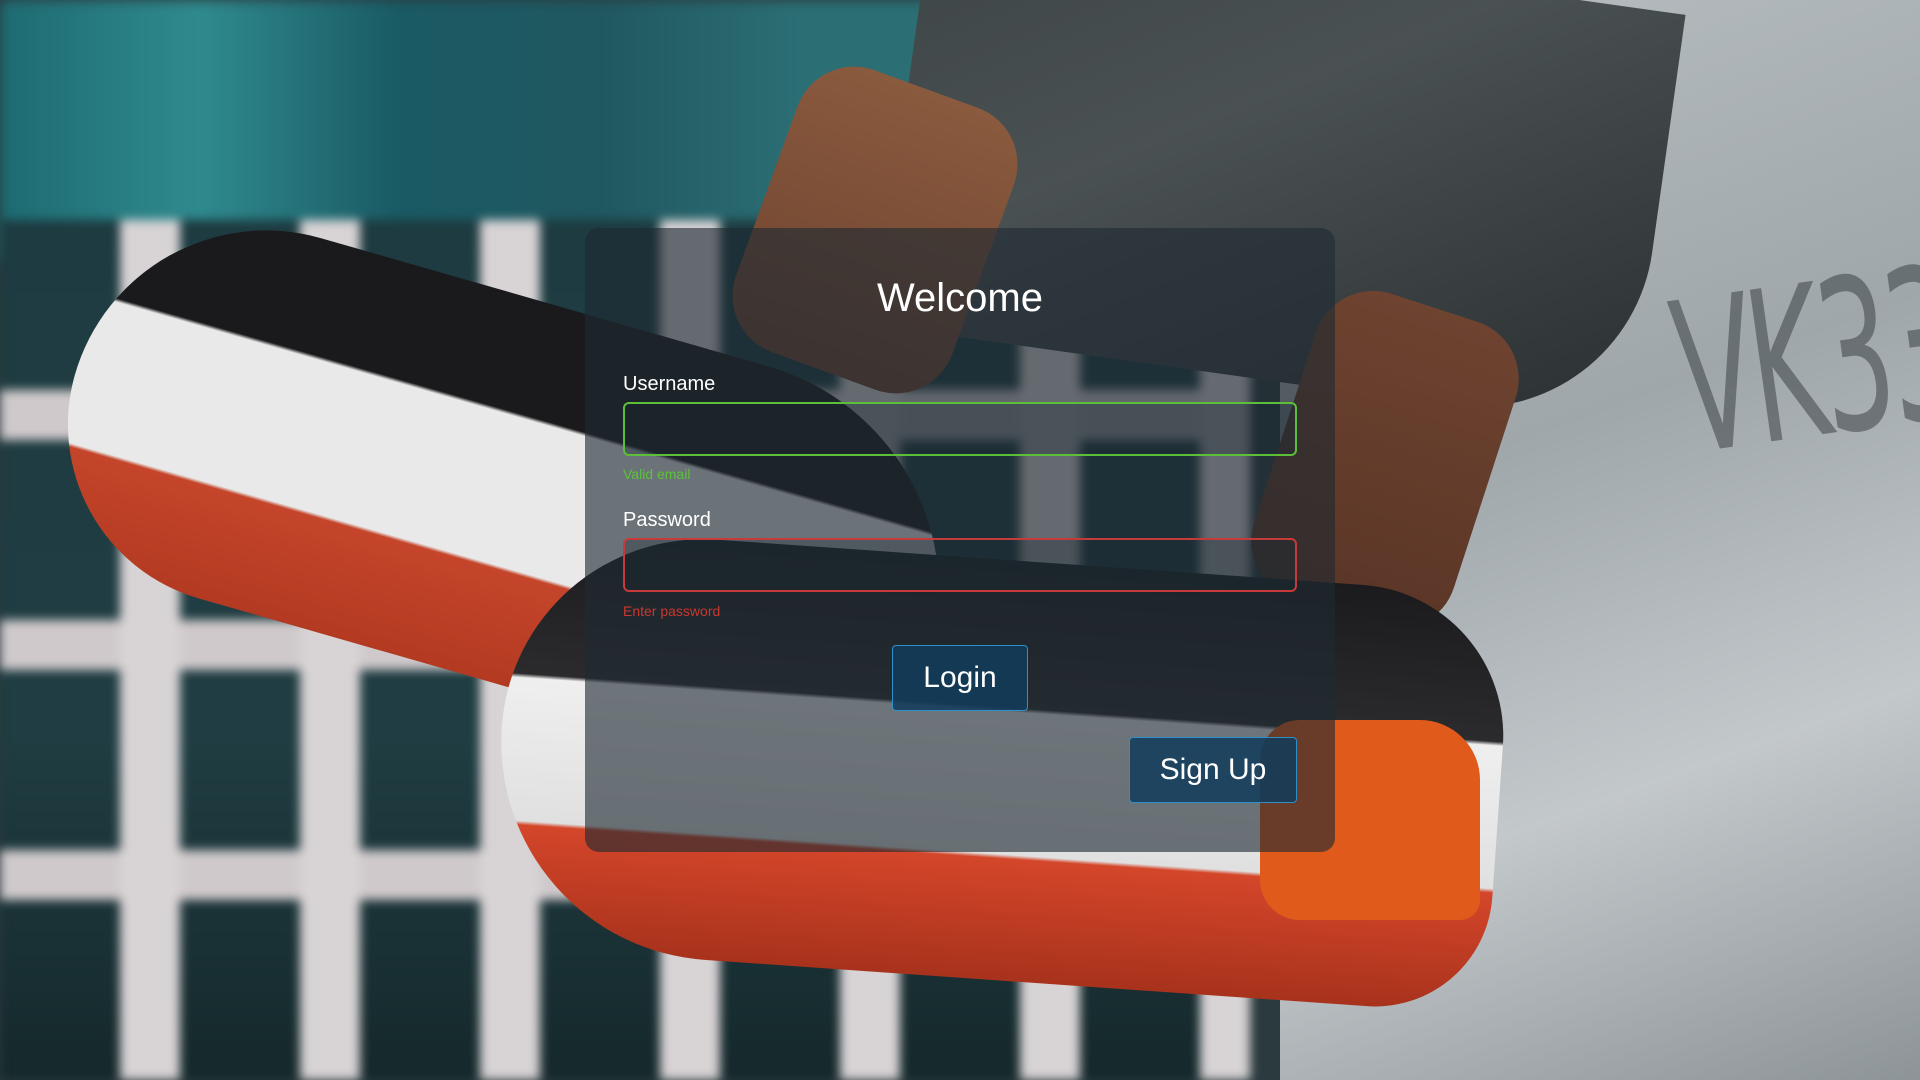 This screenshot has width=1920, height=1080. I want to click on password-label: Password, so click(667, 520).